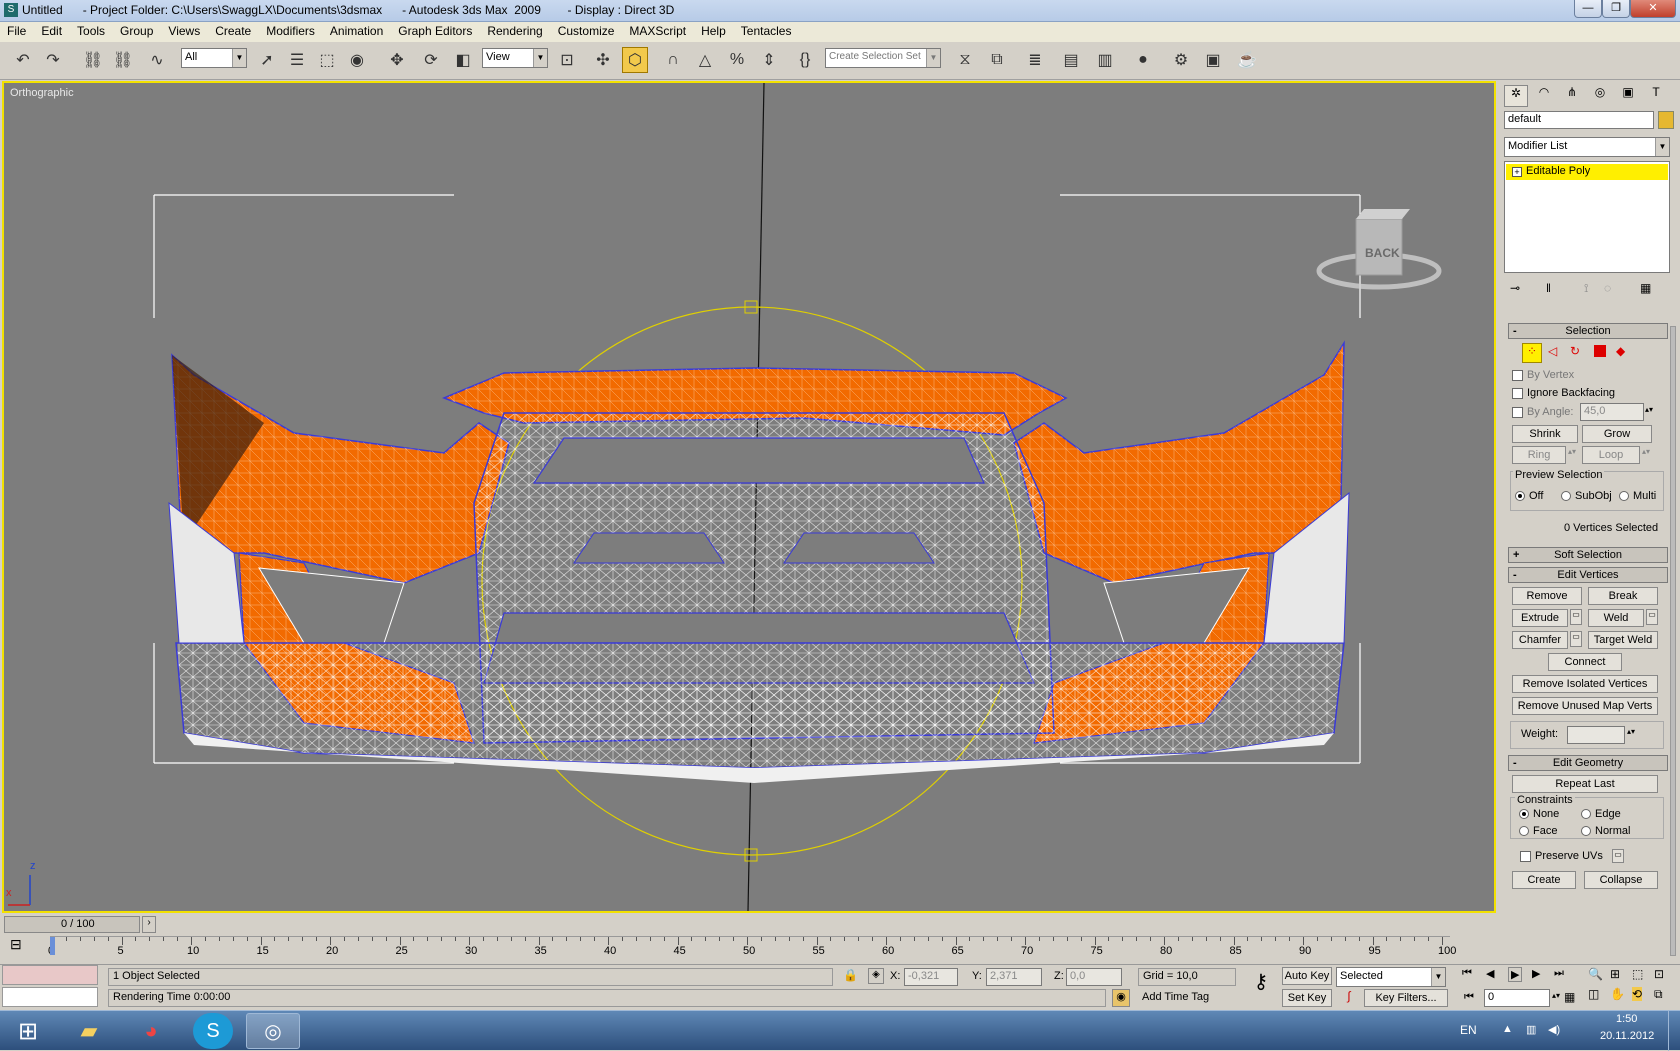 Image resolution: width=1680 pixels, height=1051 pixels. Describe the element at coordinates (705, 60) in the screenshot. I see `angle-snap-icon: △` at that location.